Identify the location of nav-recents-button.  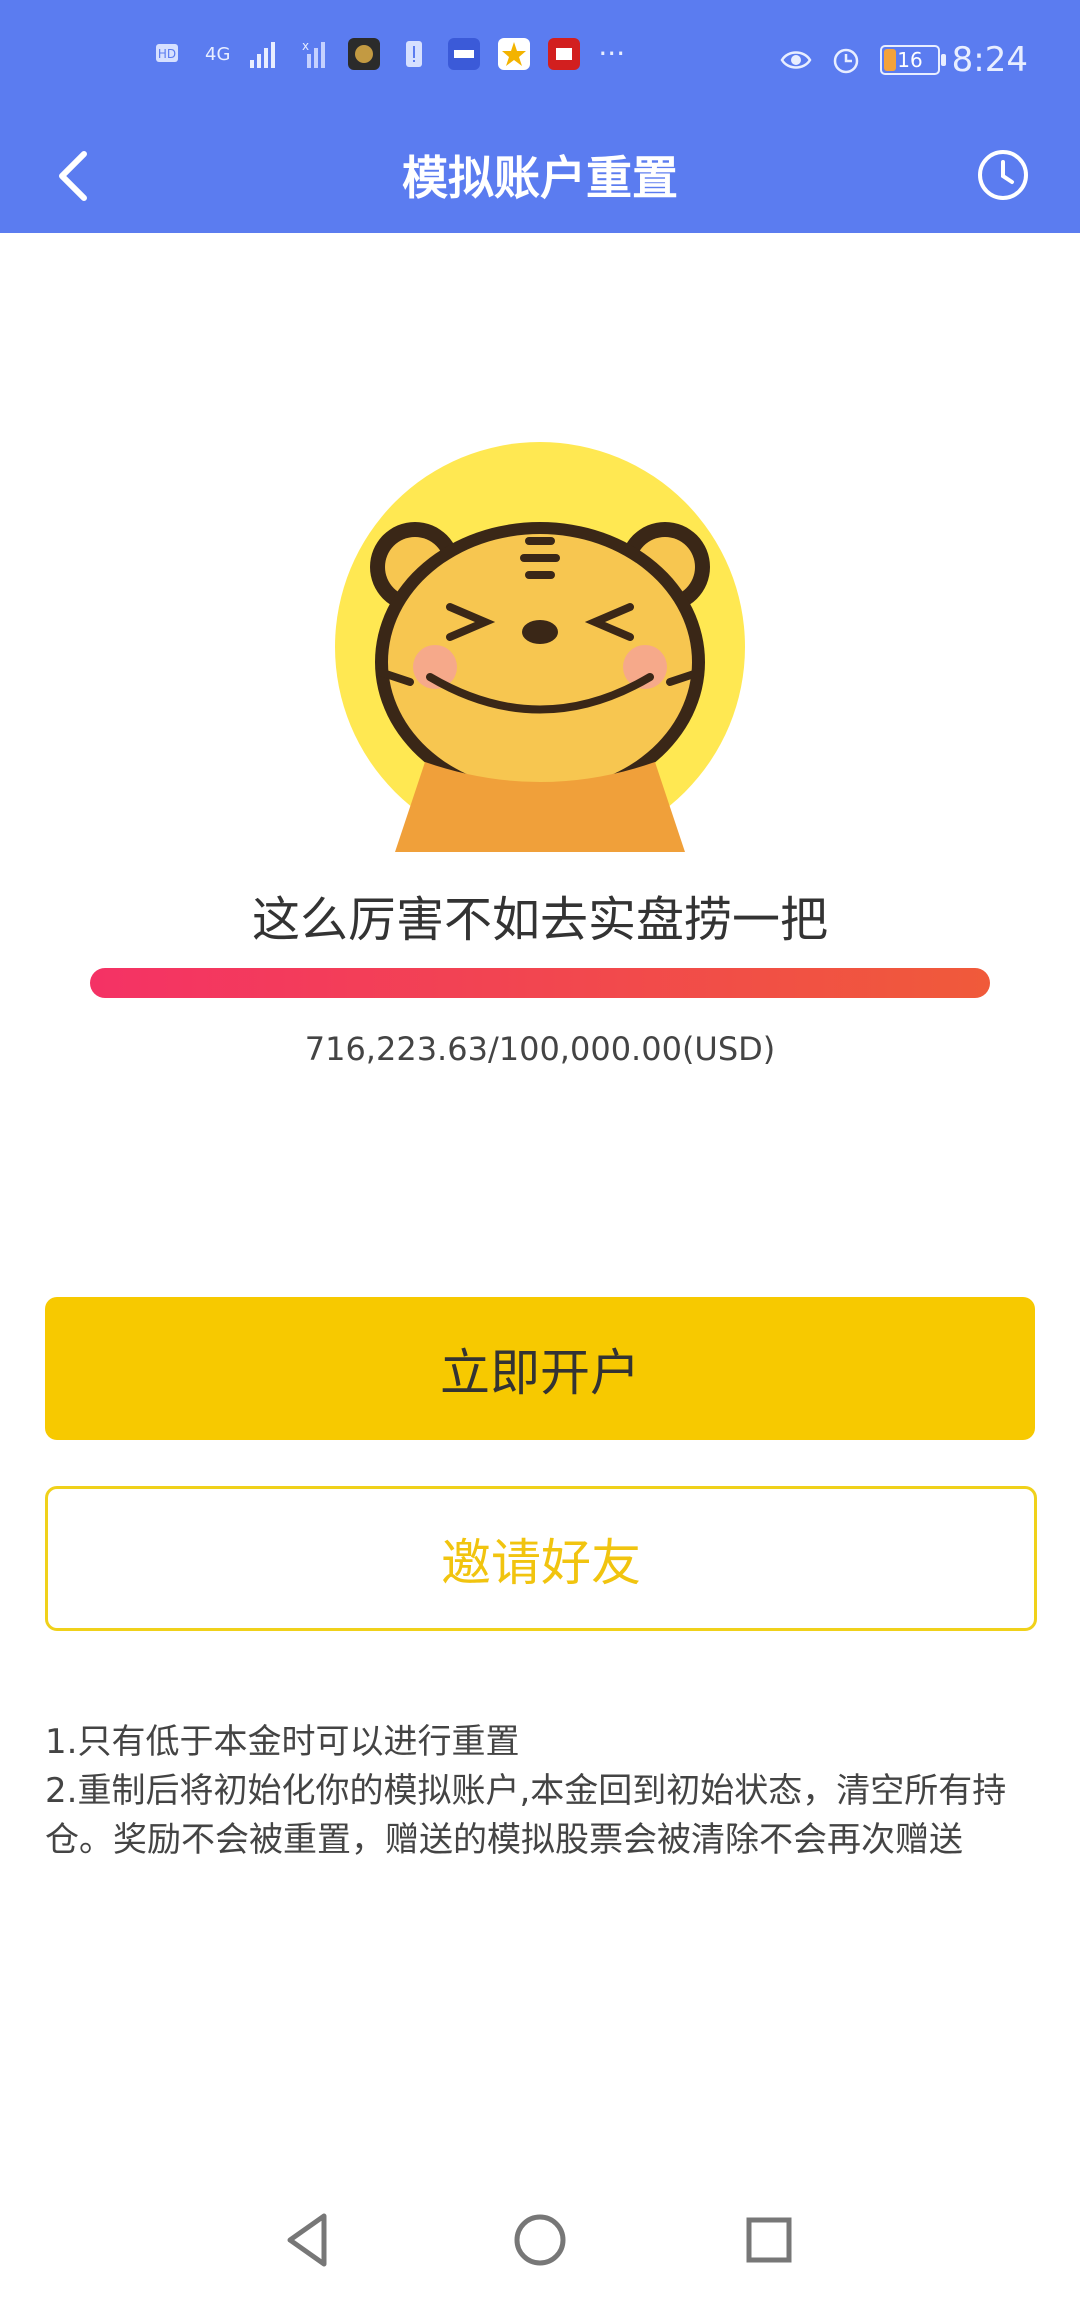
(769, 2240).